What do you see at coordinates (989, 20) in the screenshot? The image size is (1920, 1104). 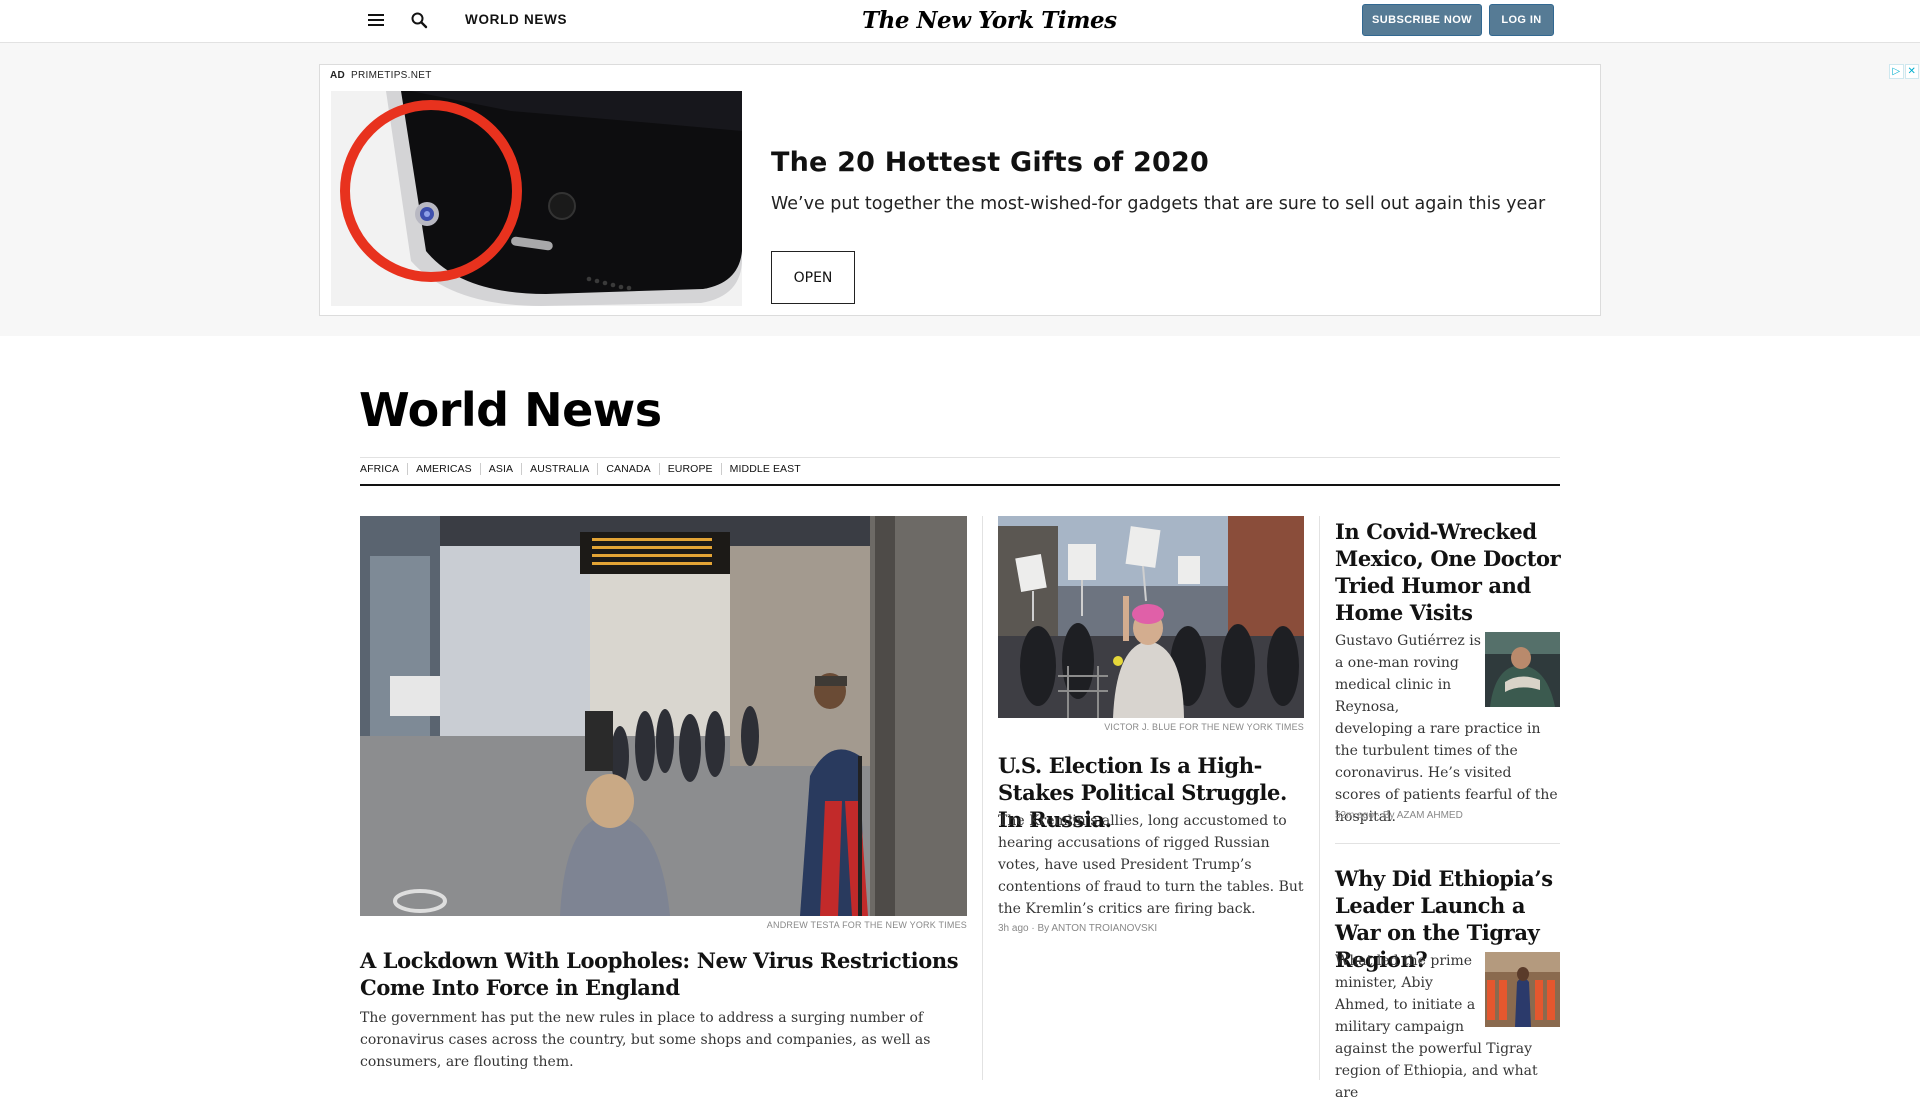 I see `nyt-logo: The New York Times` at bounding box center [989, 20].